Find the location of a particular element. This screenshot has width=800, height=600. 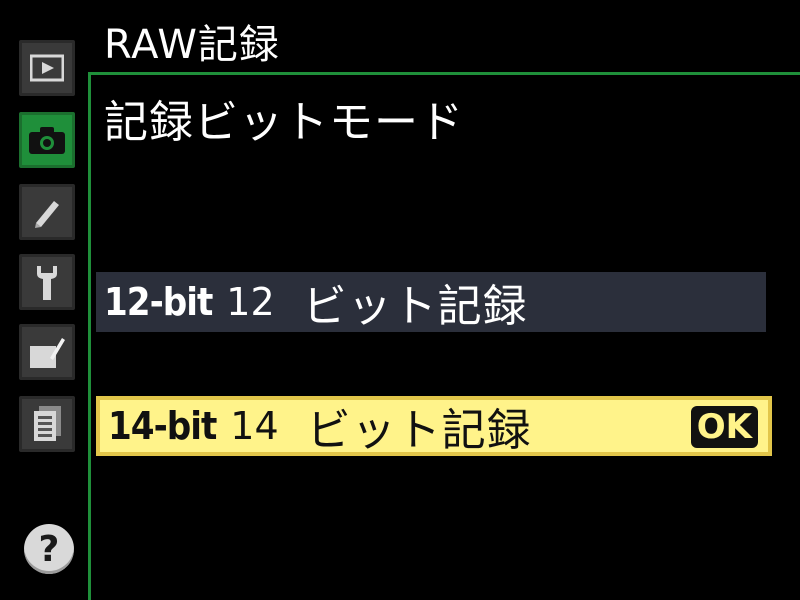

retouch-icon is located at coordinates (47, 353).